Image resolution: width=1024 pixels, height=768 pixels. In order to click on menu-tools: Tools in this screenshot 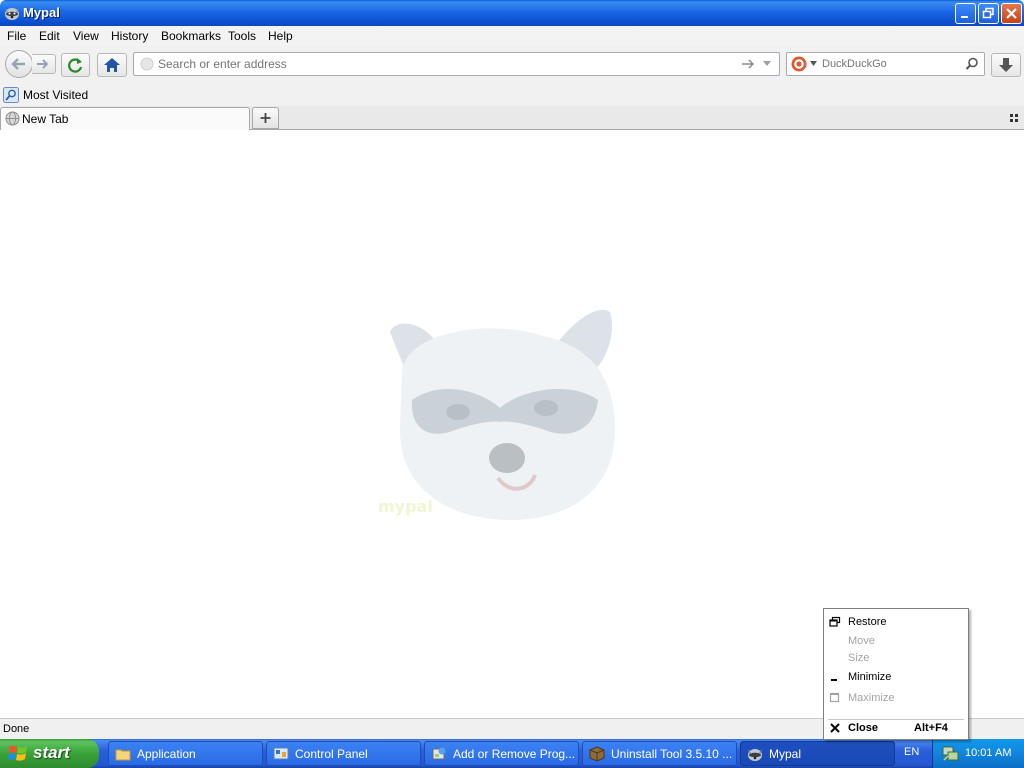, I will do `click(242, 36)`.